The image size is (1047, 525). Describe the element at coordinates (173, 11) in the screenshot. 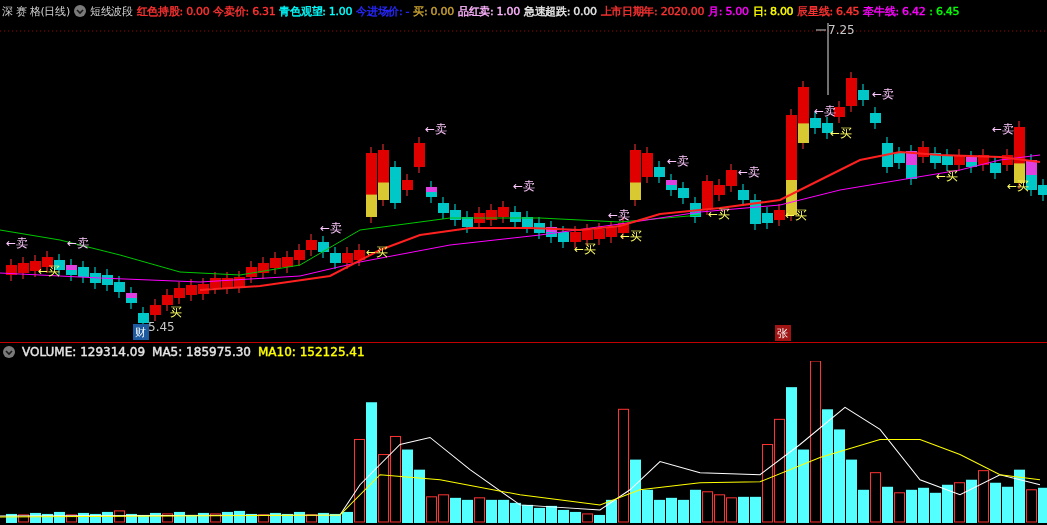

I see `indicator-value: 红色持股: 0.00` at that location.